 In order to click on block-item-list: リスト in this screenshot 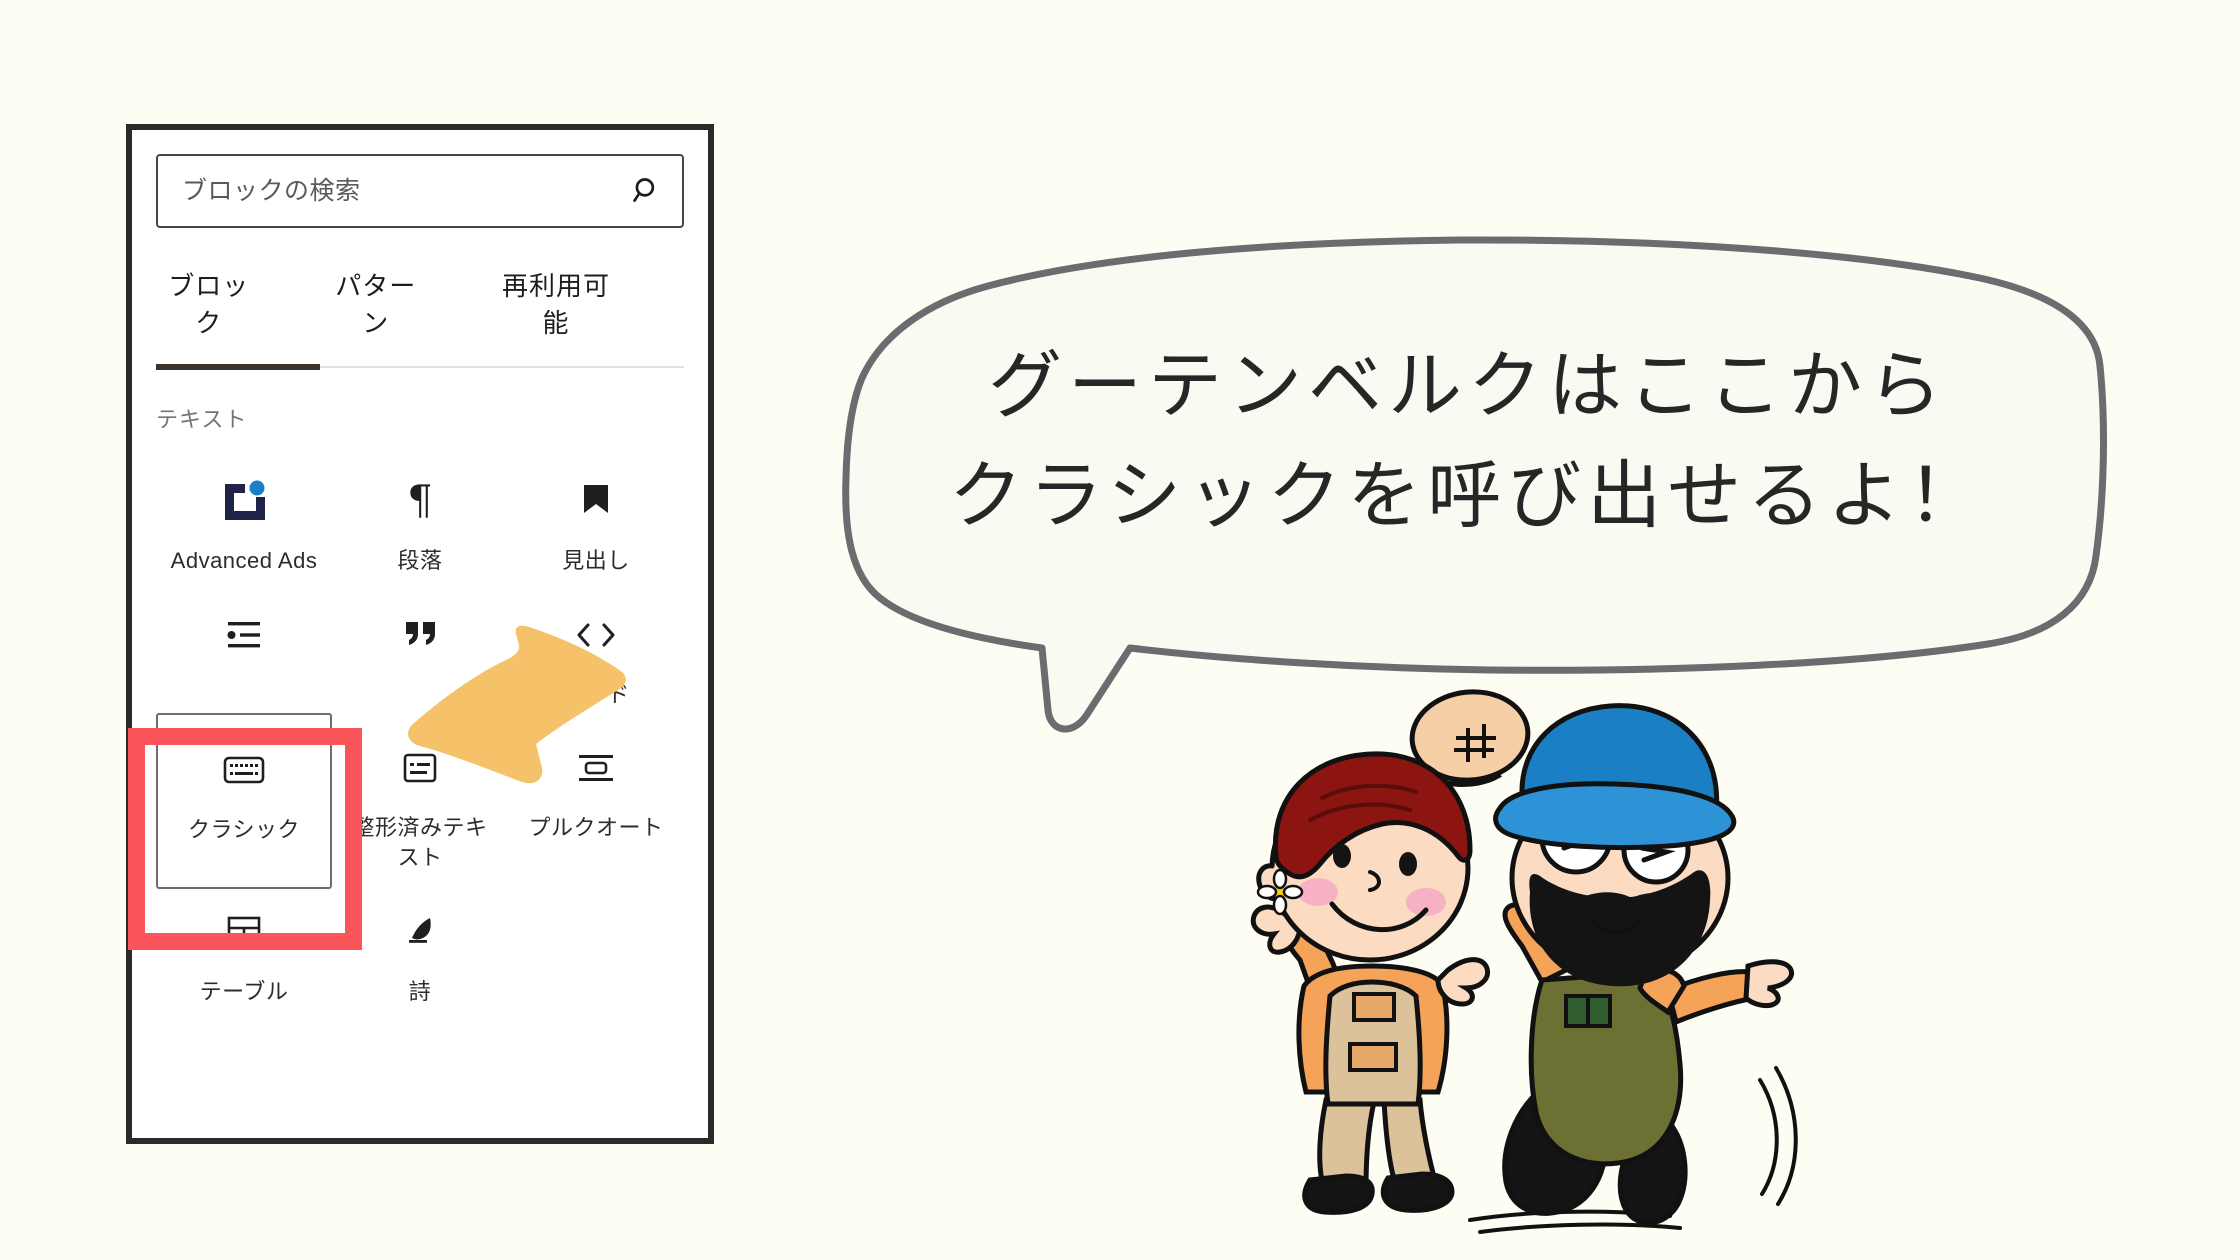, I will do `click(244, 652)`.